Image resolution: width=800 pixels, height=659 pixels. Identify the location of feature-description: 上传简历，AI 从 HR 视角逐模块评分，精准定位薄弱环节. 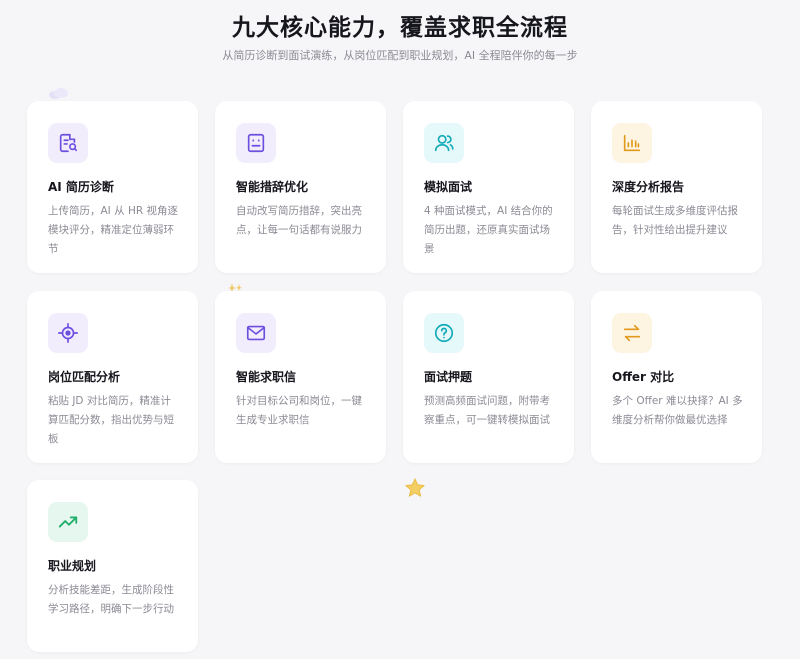
(113, 230).